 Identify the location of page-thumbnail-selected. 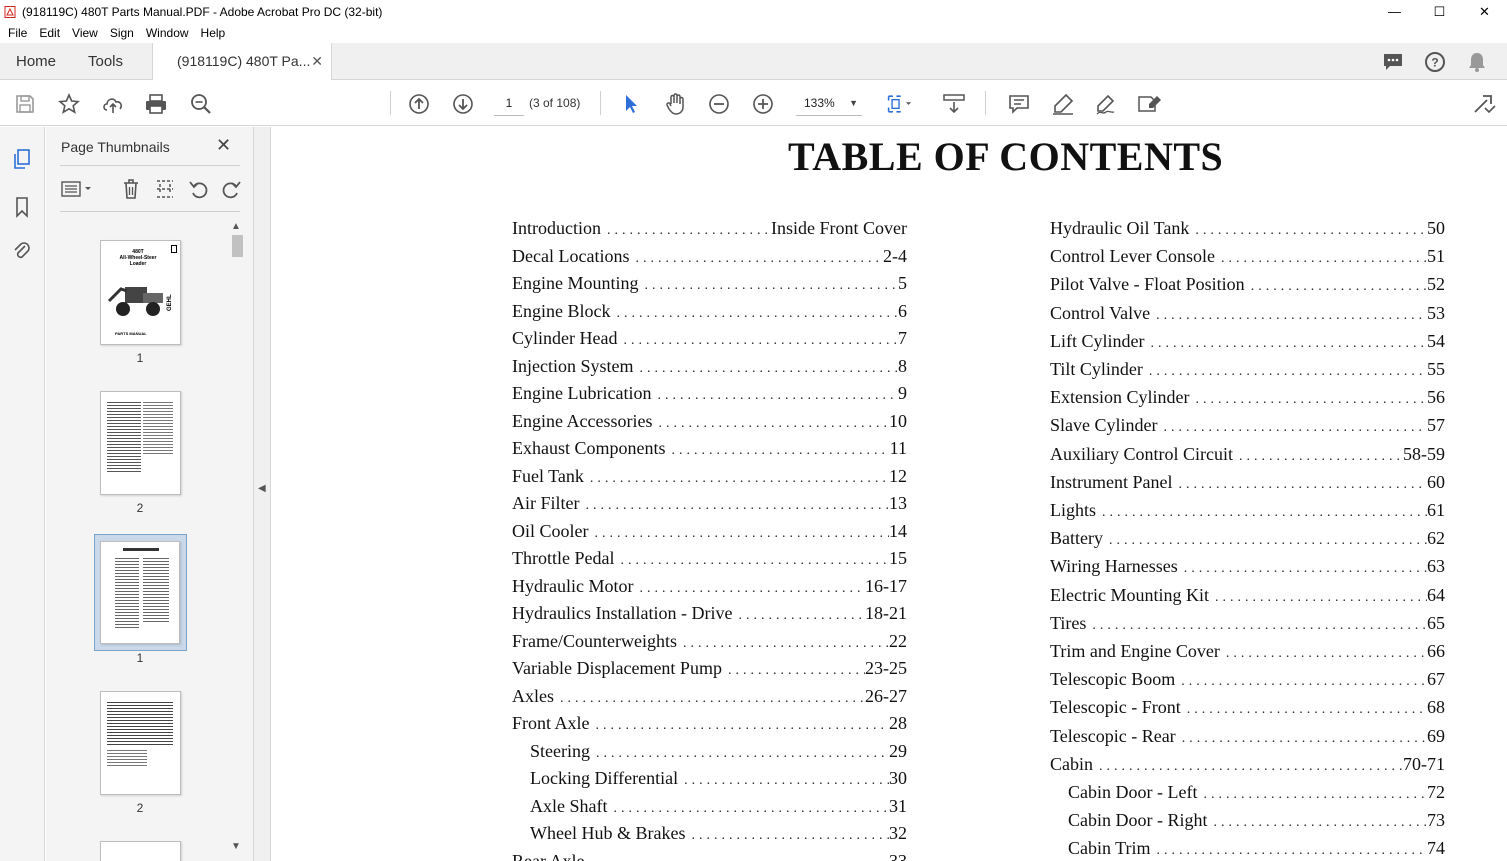
(140, 592).